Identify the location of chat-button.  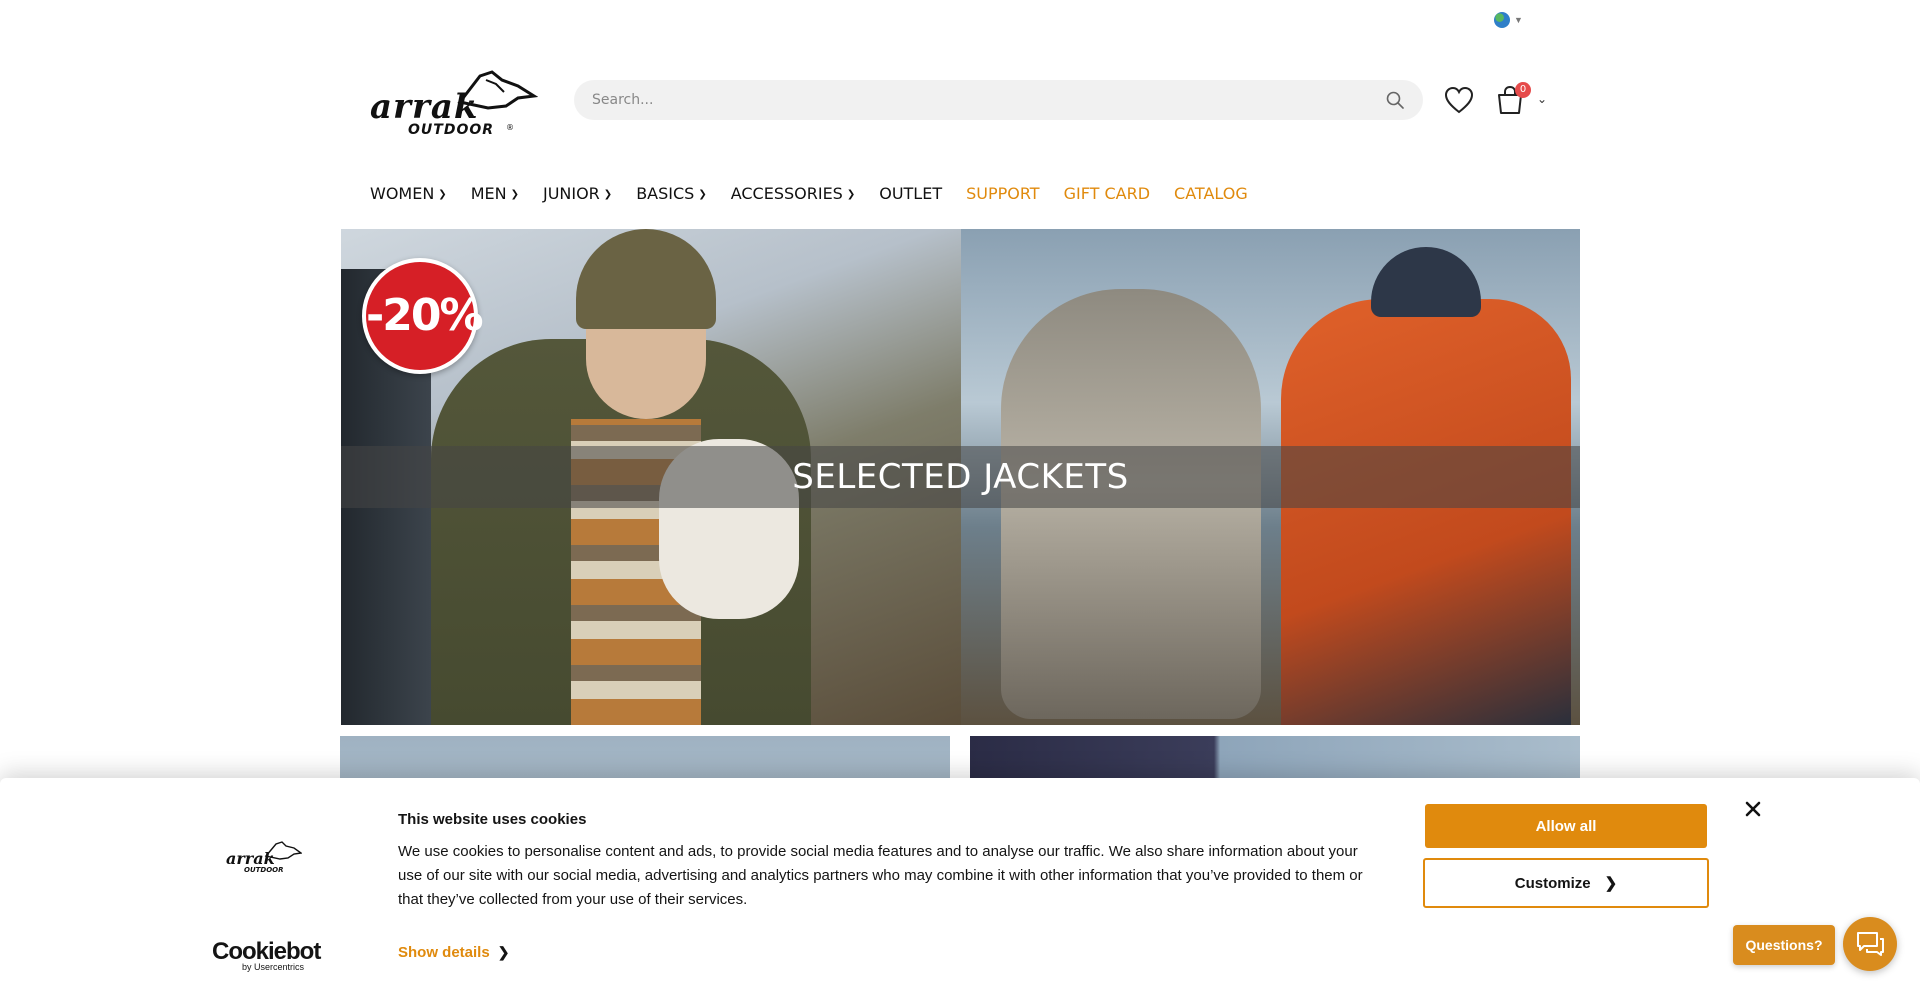
(1870, 944).